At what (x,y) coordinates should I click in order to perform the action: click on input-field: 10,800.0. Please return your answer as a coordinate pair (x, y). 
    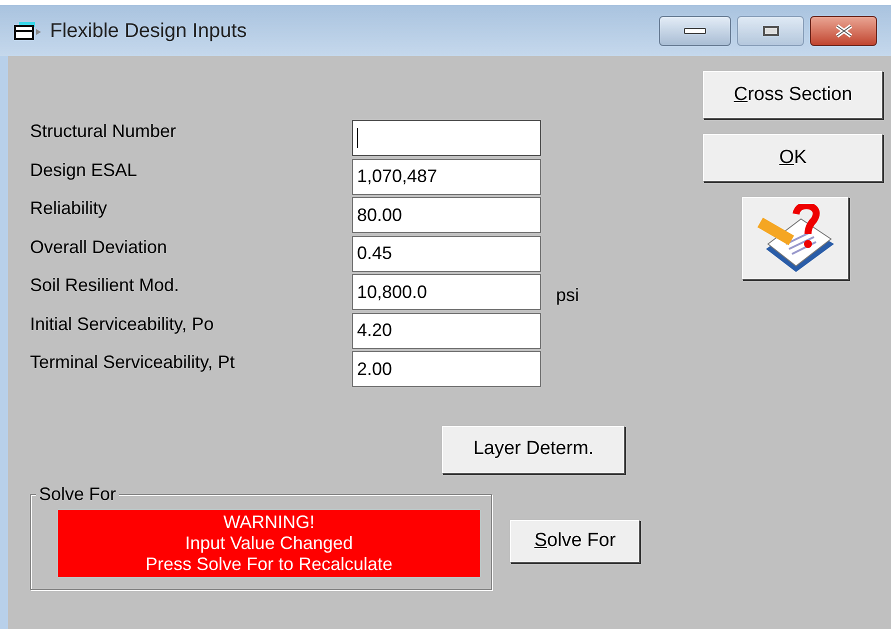
    Looking at the image, I should click on (446, 292).